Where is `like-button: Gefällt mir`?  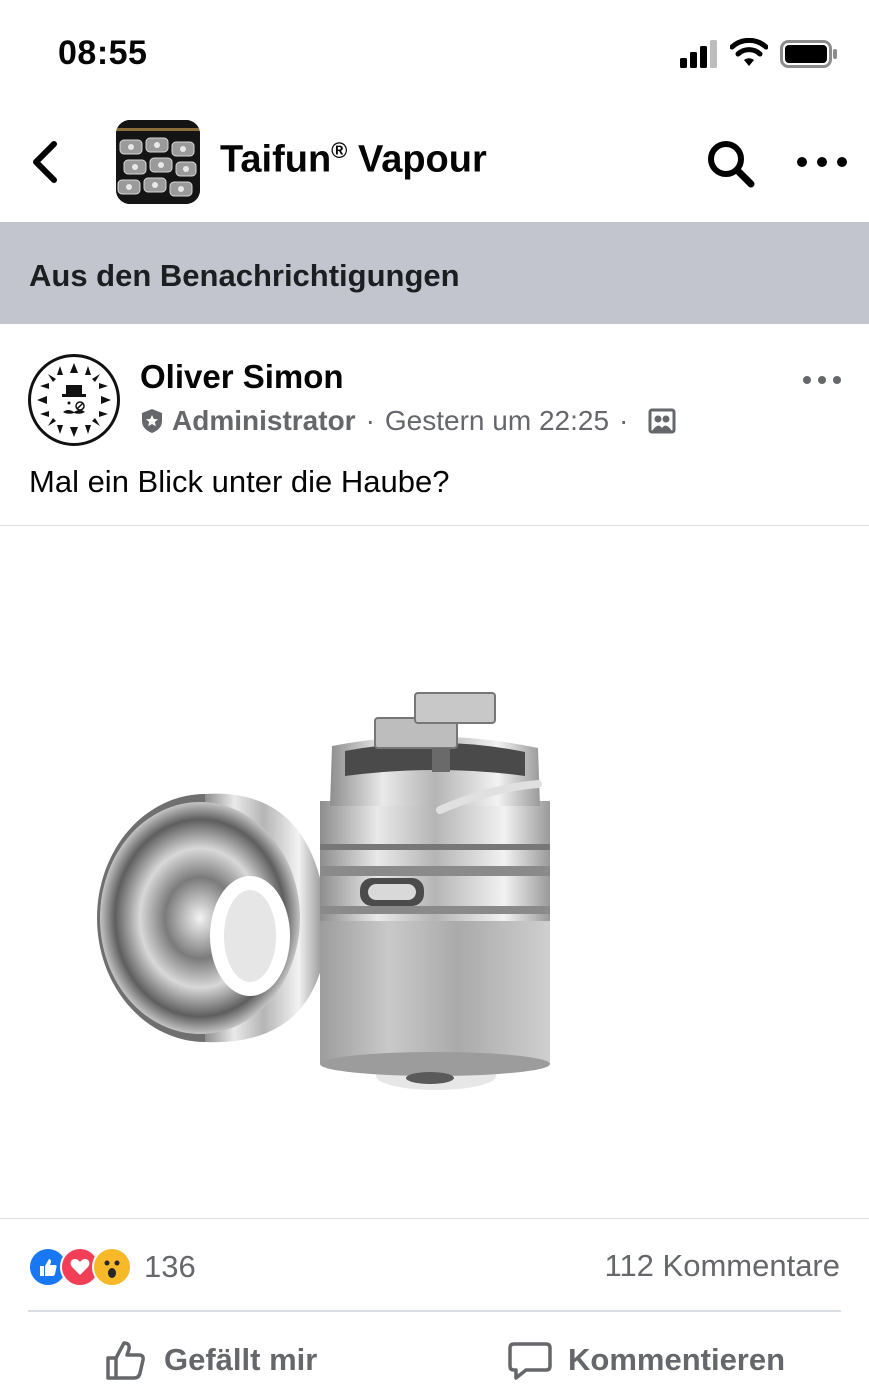
like-button: Gefällt mir is located at coordinates (210, 1360).